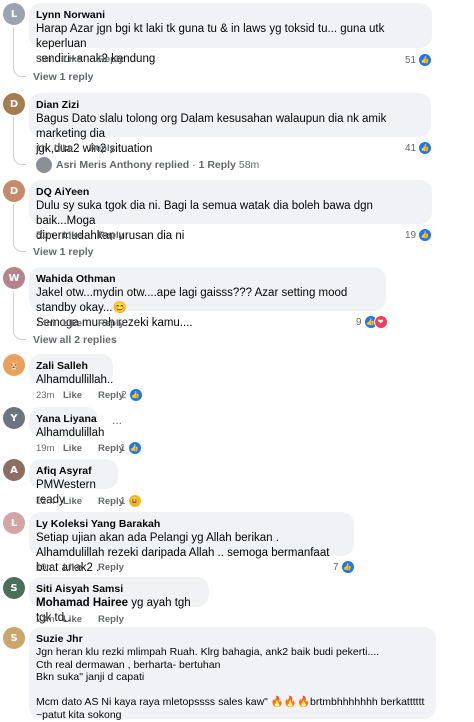 The width and height of the screenshot is (474, 722). I want to click on commenter-name: Dian Zizi, so click(229, 105).